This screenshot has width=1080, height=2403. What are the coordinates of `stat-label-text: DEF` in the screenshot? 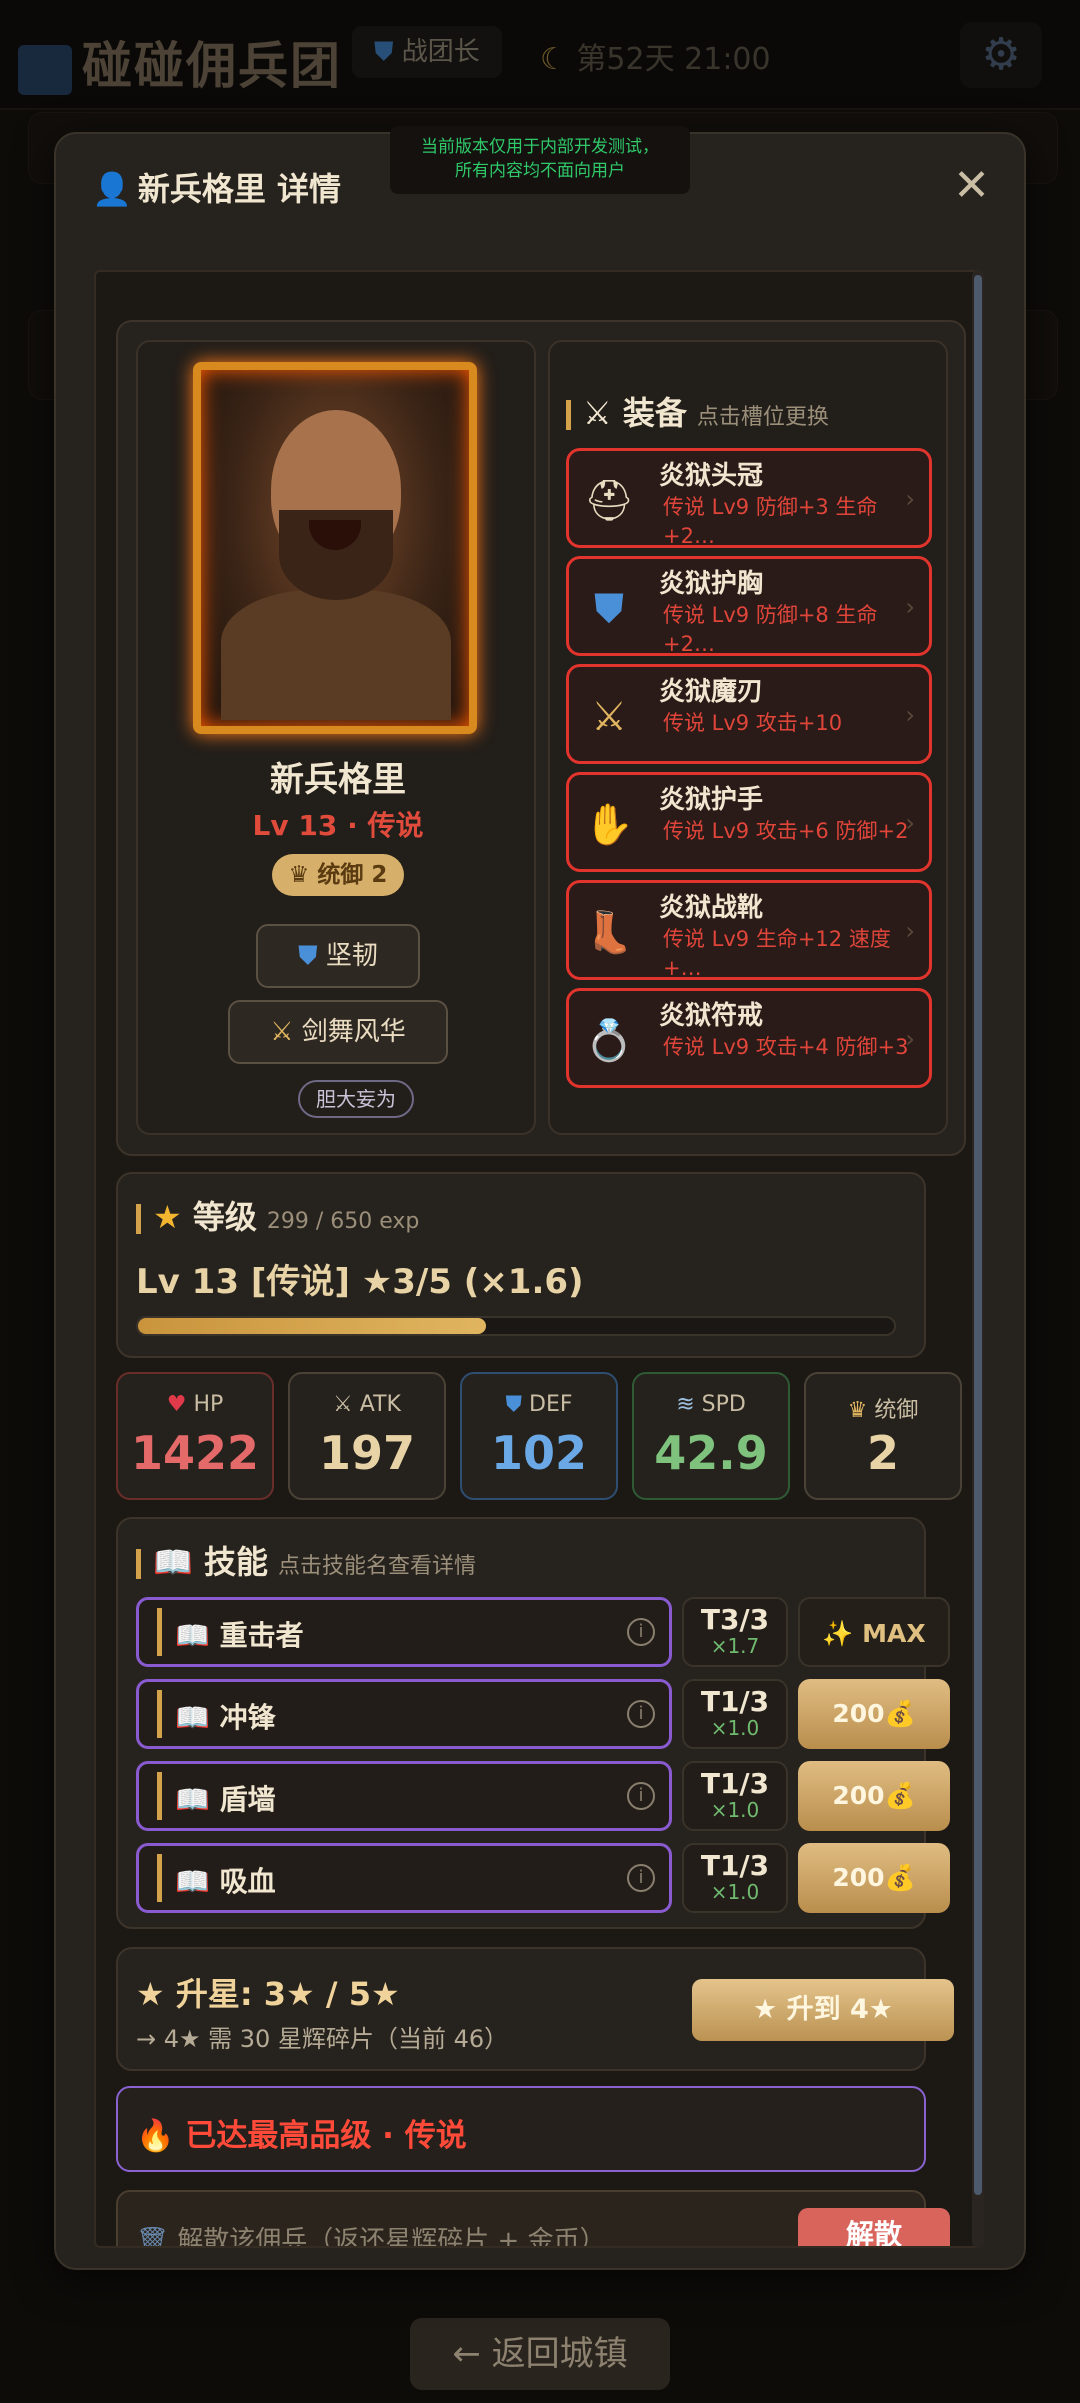 It's located at (551, 1404).